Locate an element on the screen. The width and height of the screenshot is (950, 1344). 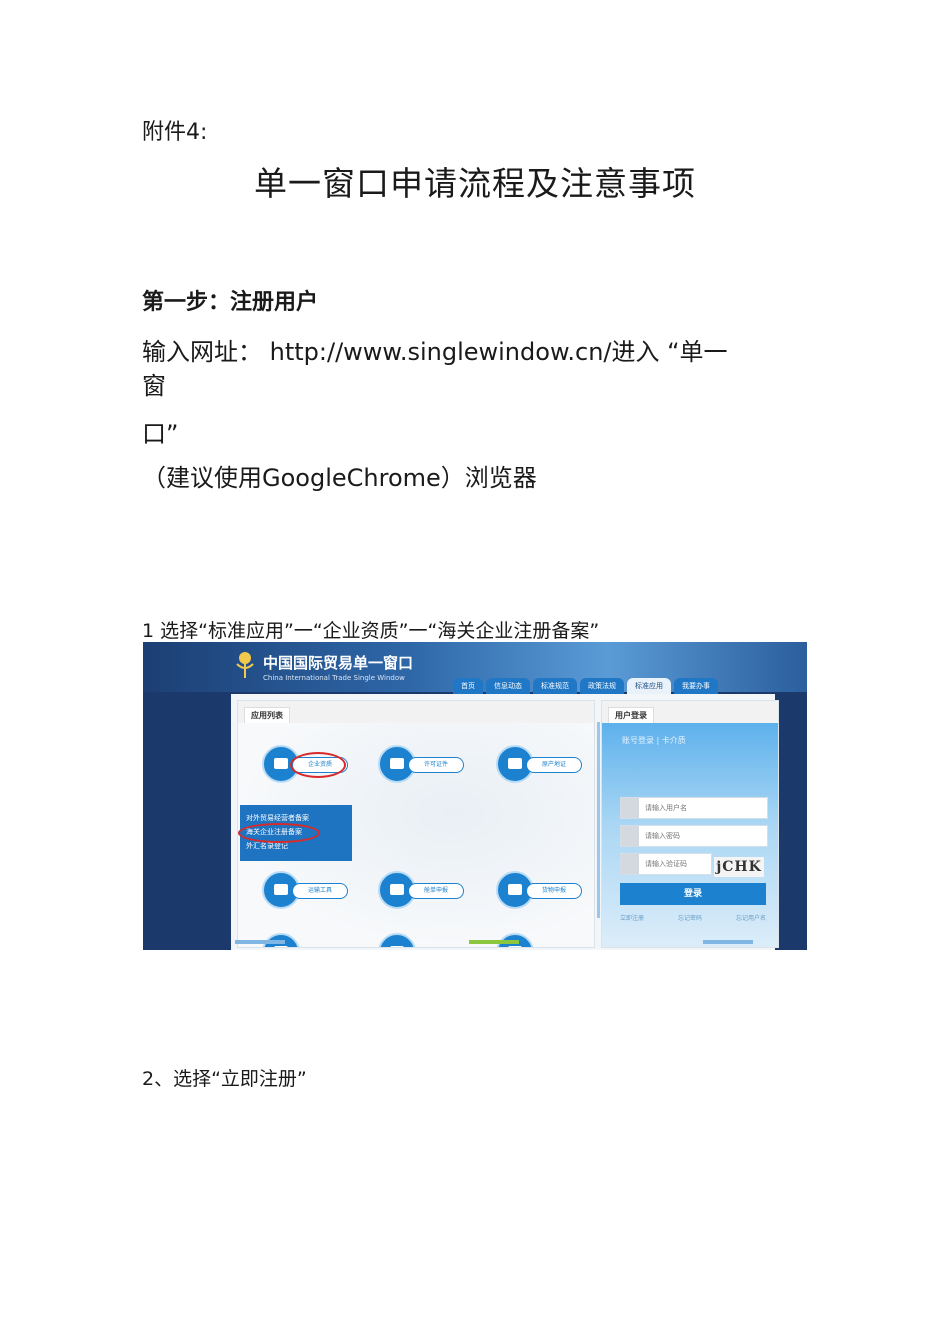
url-instruction-line-3: 口” is located at coordinates (160, 434).